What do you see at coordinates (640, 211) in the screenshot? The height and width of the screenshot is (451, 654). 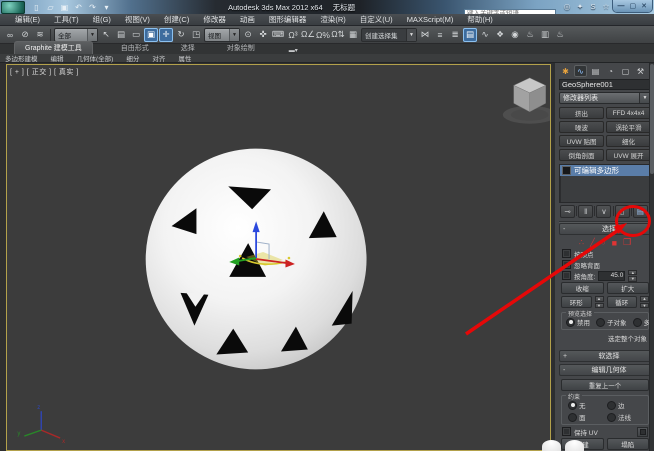 I see `configure-modifier-sets-icon: ▤` at bounding box center [640, 211].